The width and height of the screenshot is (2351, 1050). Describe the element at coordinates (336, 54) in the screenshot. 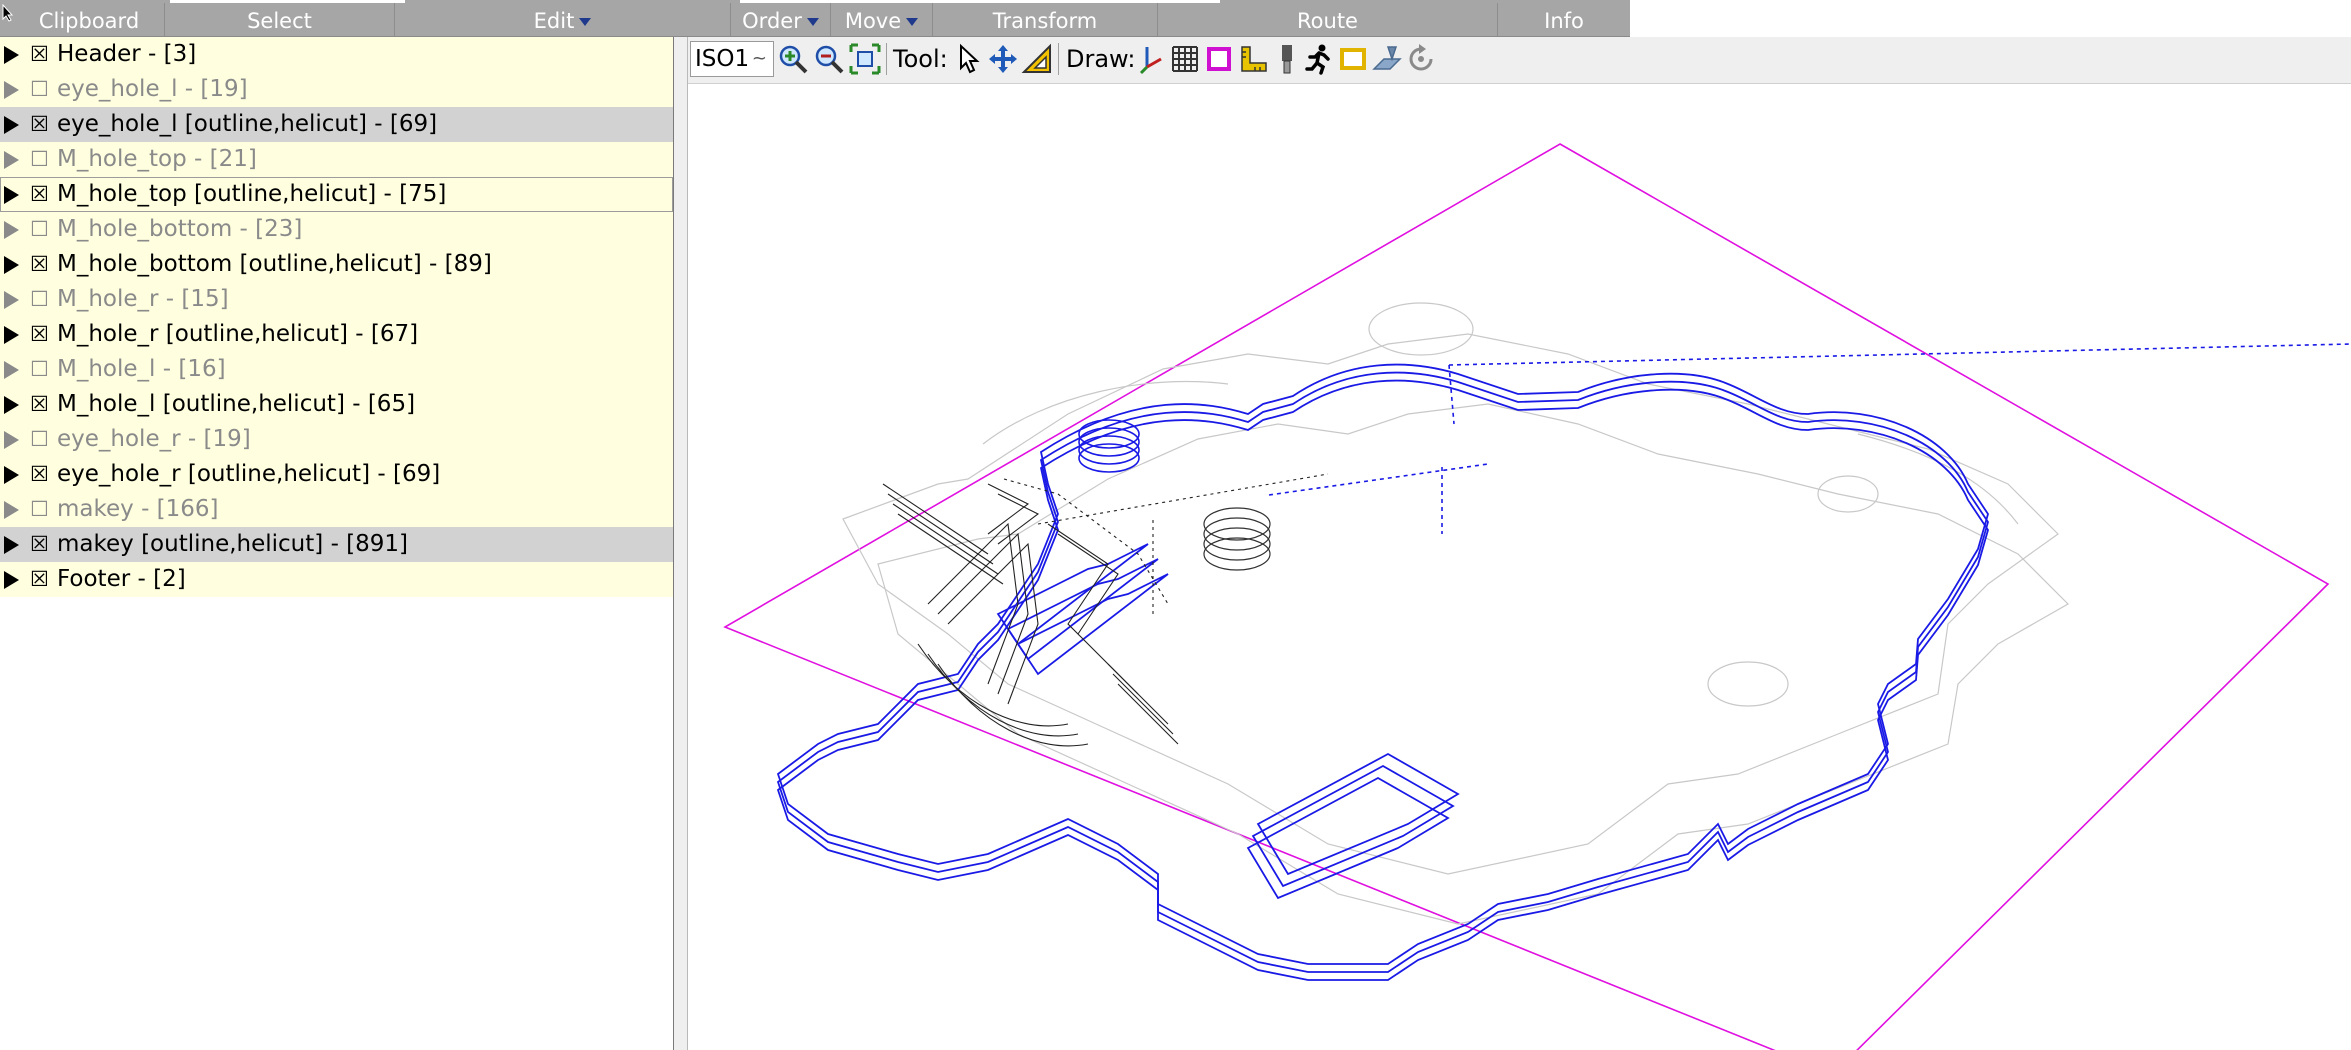

I see `layer-row: ☒ Header - [3]` at that location.